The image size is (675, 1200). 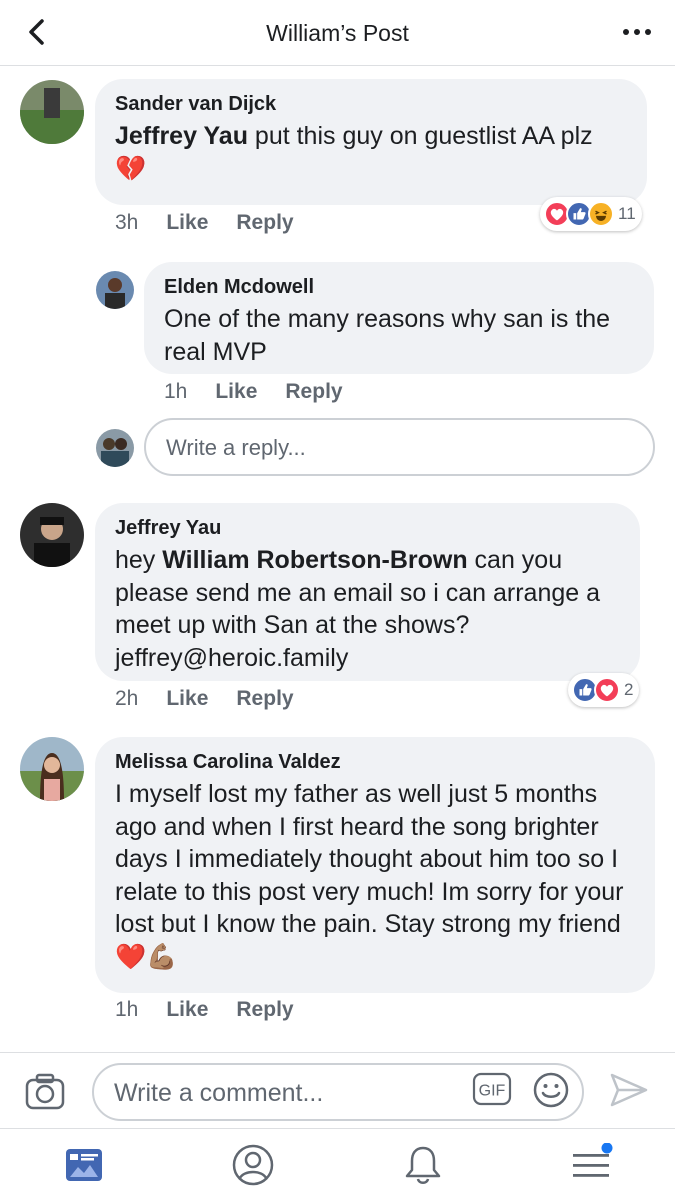 I want to click on notifications-icon, so click(x=423, y=1165).